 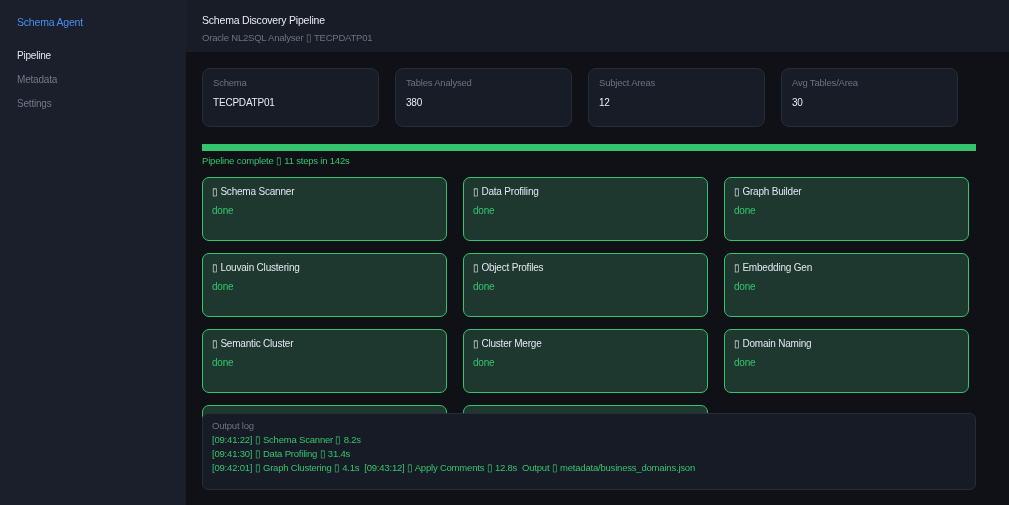 What do you see at coordinates (454, 467) in the screenshot?
I see `log-line: [09:42:01] ▯ Graph Clustering ▯ 4.1s [09:43:12] ▯ Apply Comments ▯ 12.8s Output ▯ metadata/business_domains.json` at bounding box center [454, 467].